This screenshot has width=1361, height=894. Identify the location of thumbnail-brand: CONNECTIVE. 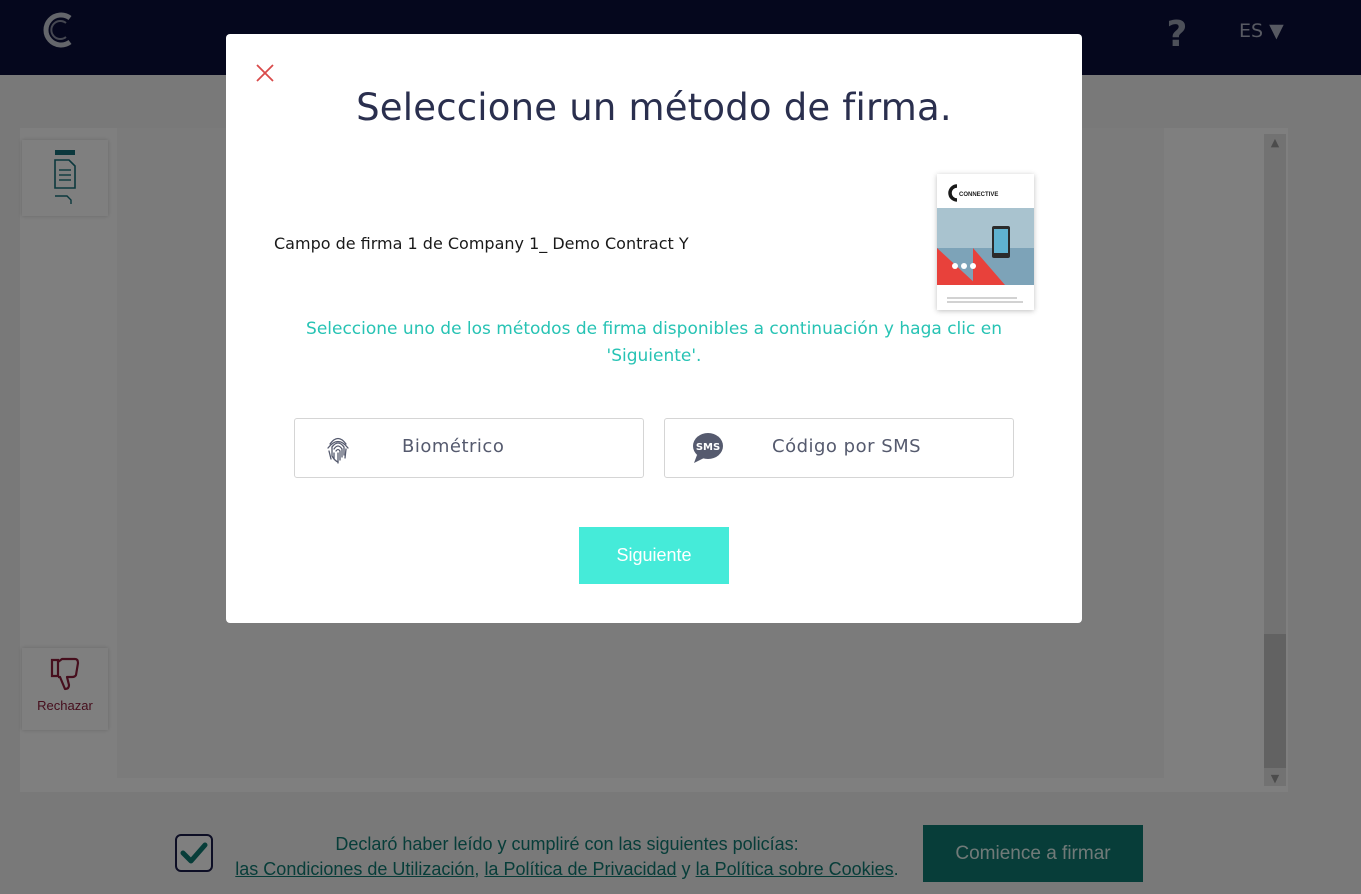
(978, 195).